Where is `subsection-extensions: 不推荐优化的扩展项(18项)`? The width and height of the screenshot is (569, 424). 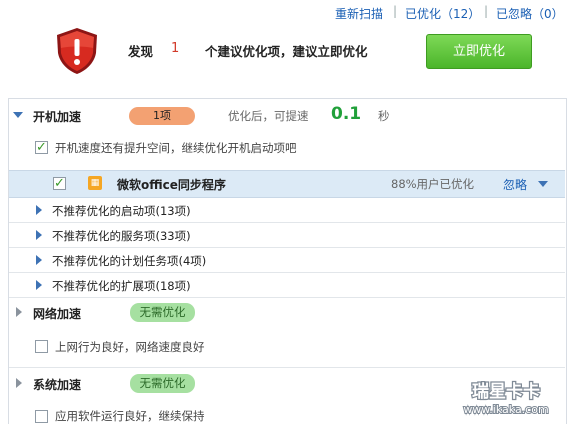 subsection-extensions: 不推荐优化的扩展项(18项) is located at coordinates (121, 286).